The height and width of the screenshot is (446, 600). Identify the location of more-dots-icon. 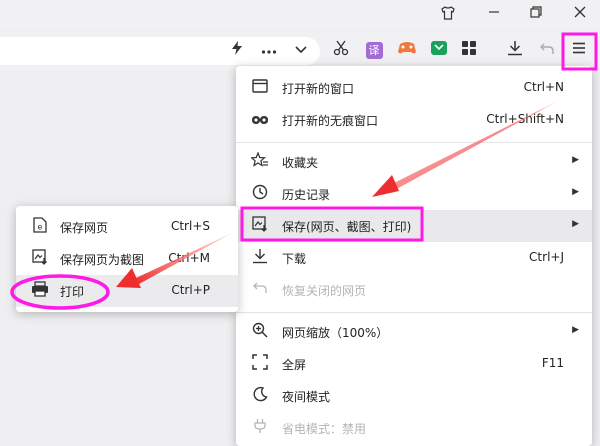
(269, 51).